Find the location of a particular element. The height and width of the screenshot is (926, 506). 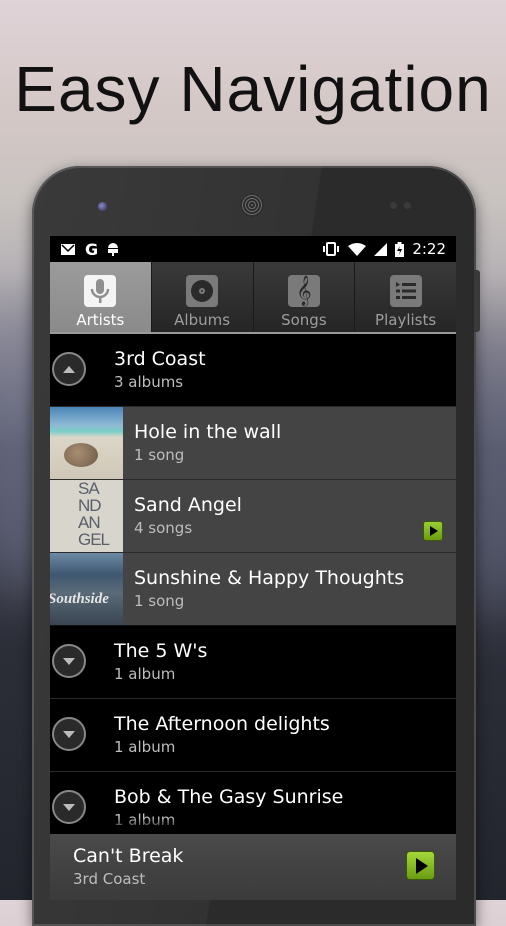

status-bar: G 2:22 is located at coordinates (253, 249).